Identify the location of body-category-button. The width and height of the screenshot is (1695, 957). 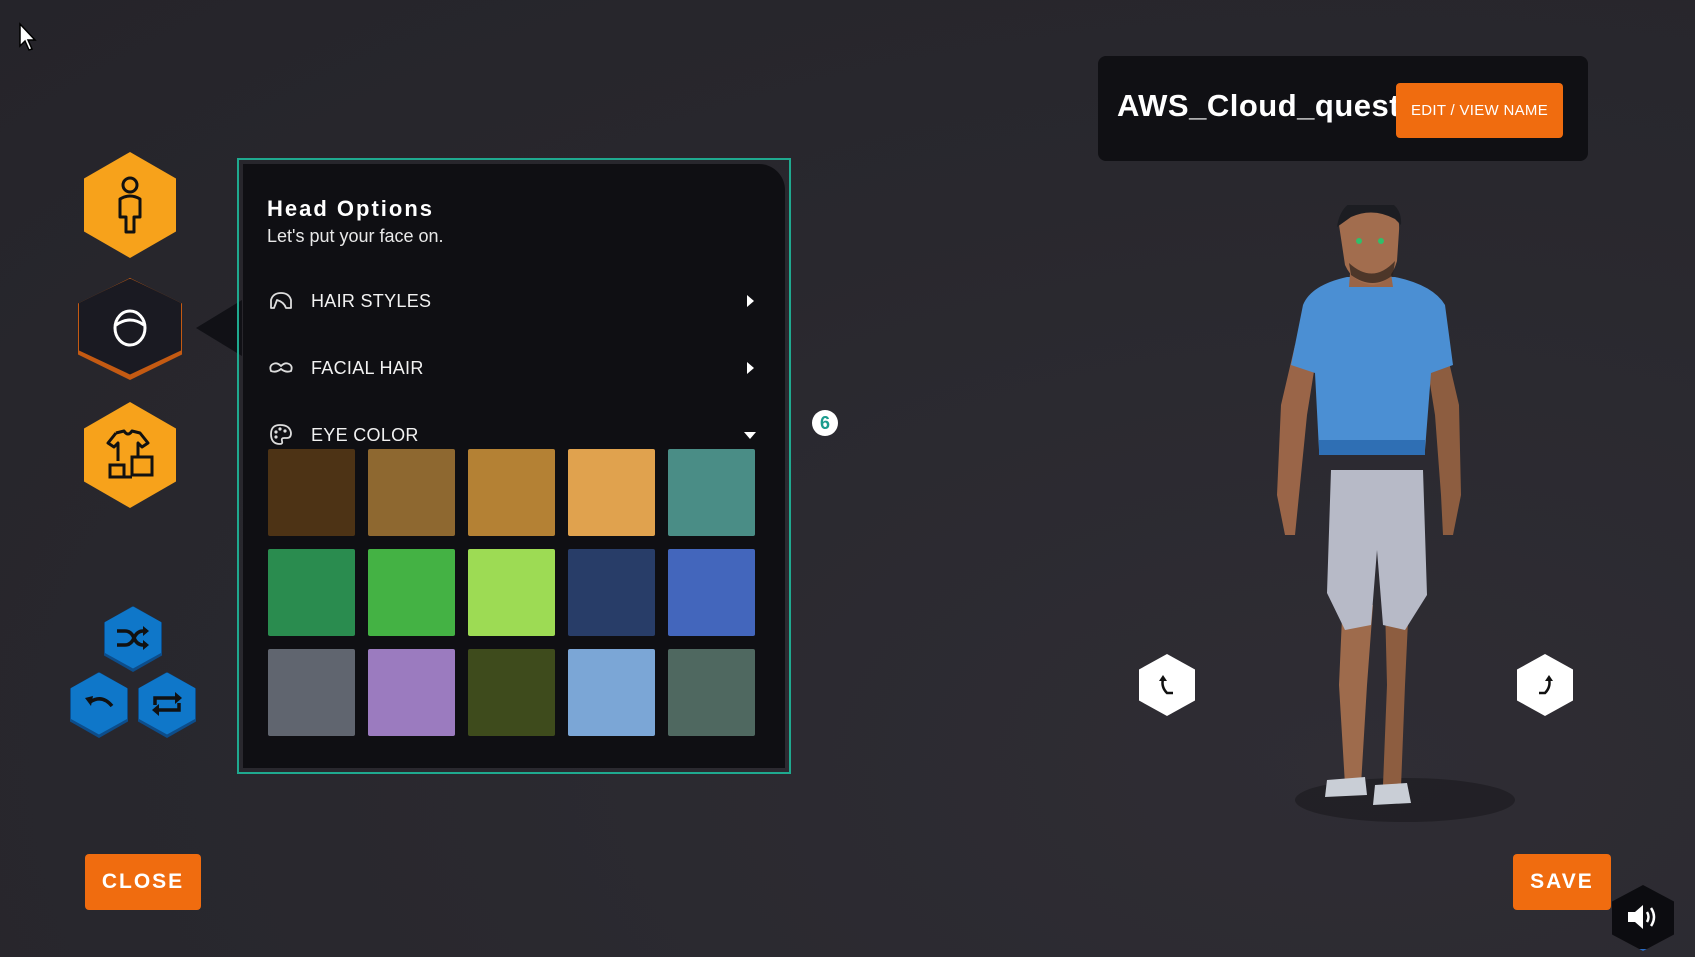
(130, 205).